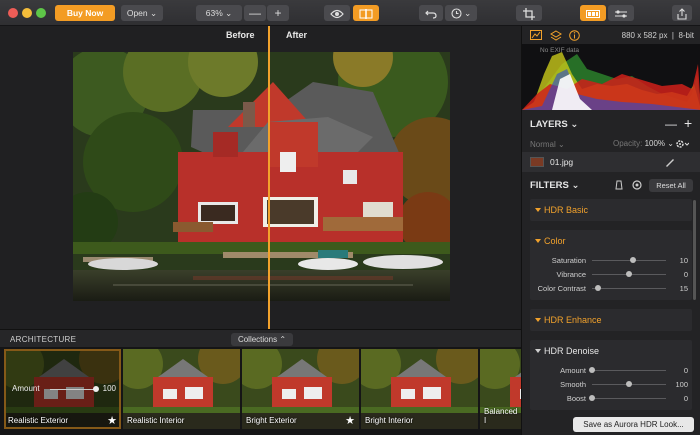 The height and width of the screenshot is (435, 700). I want to click on layout-presets-button, so click(593, 13).